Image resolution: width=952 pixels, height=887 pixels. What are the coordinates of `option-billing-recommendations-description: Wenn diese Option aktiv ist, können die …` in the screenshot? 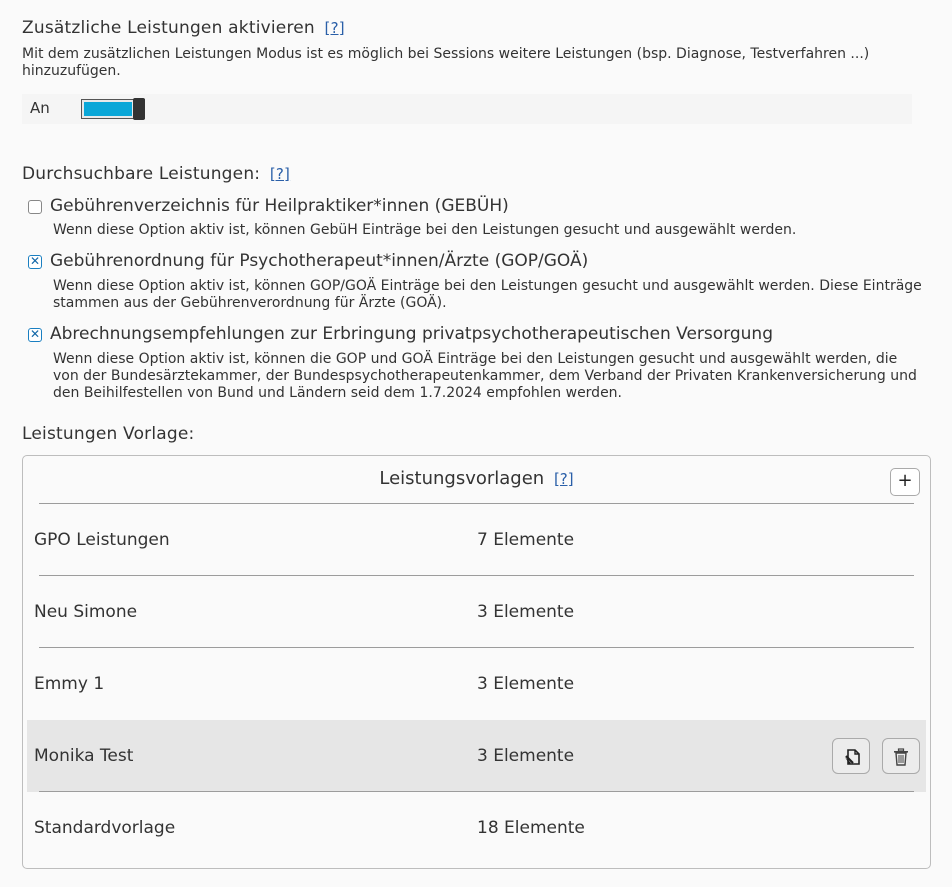 It's located at (485, 376).